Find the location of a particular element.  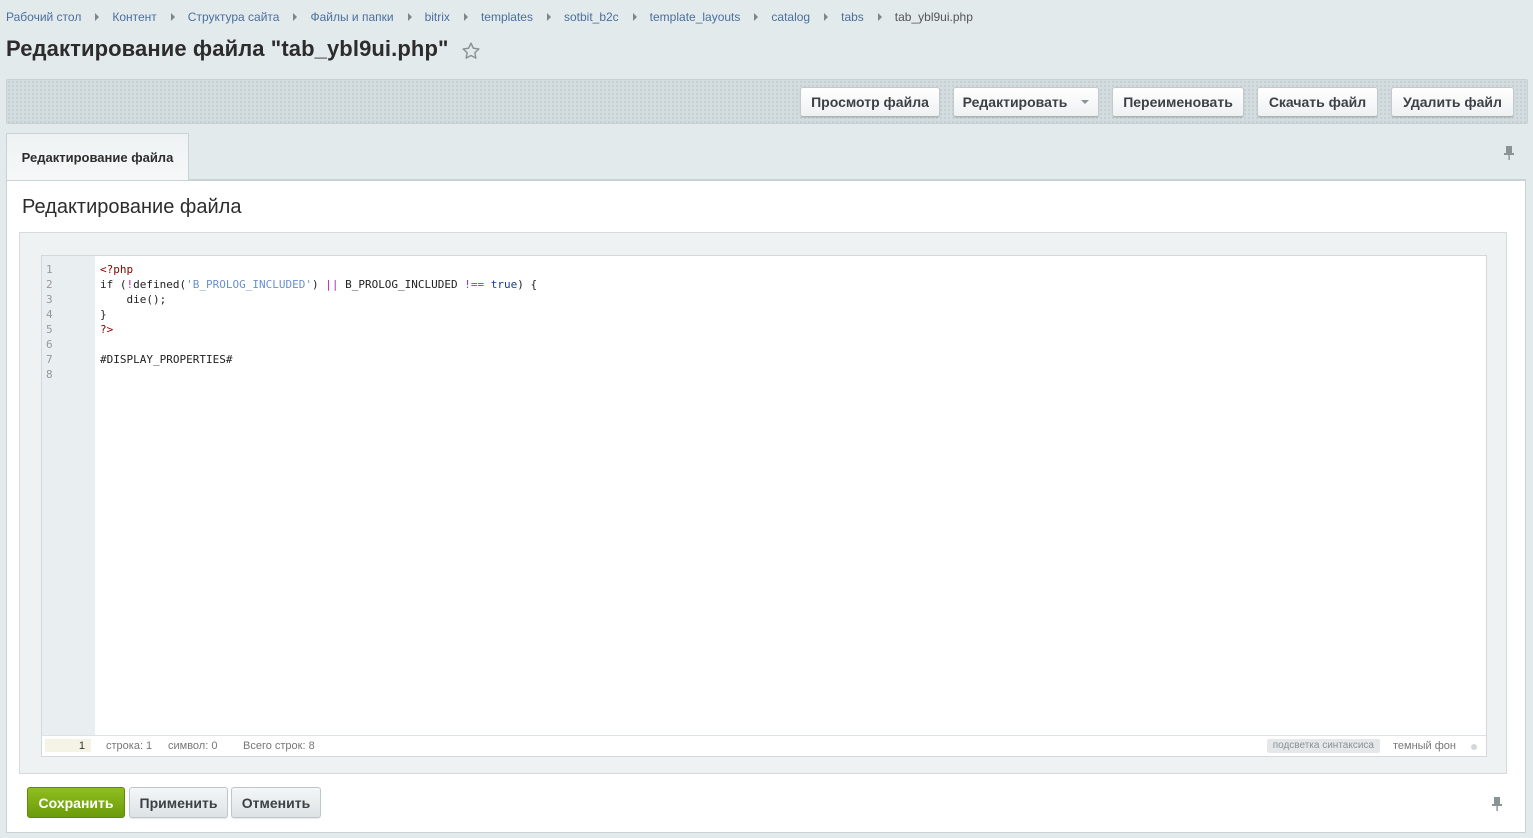

breadcrumb-link: Контент is located at coordinates (134, 17).